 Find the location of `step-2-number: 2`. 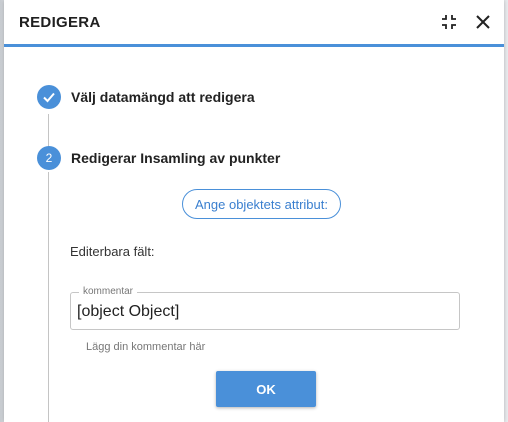

step-2-number: 2 is located at coordinates (49, 158).